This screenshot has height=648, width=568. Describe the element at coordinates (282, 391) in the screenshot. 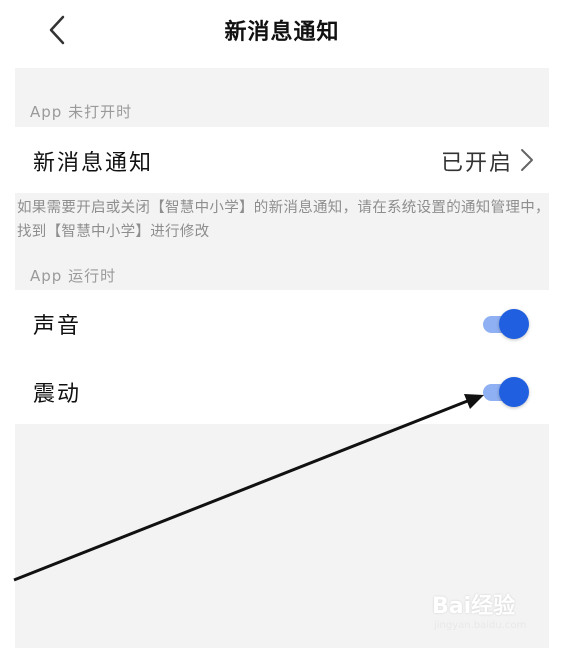

I see `vibration-row: 震动` at that location.